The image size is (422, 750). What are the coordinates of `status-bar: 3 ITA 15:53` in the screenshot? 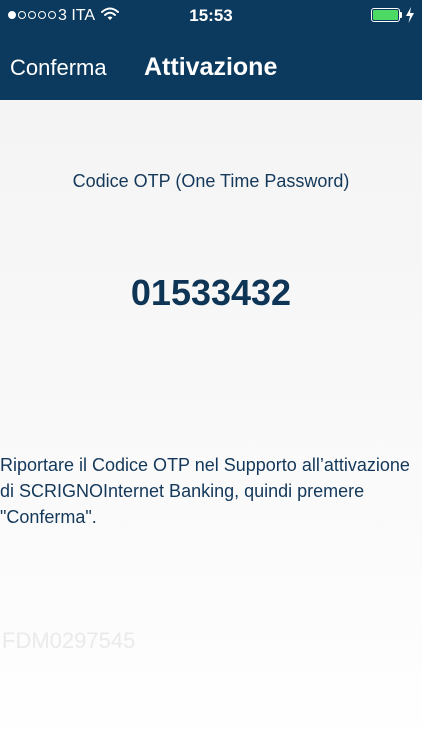 It's located at (211, 16).